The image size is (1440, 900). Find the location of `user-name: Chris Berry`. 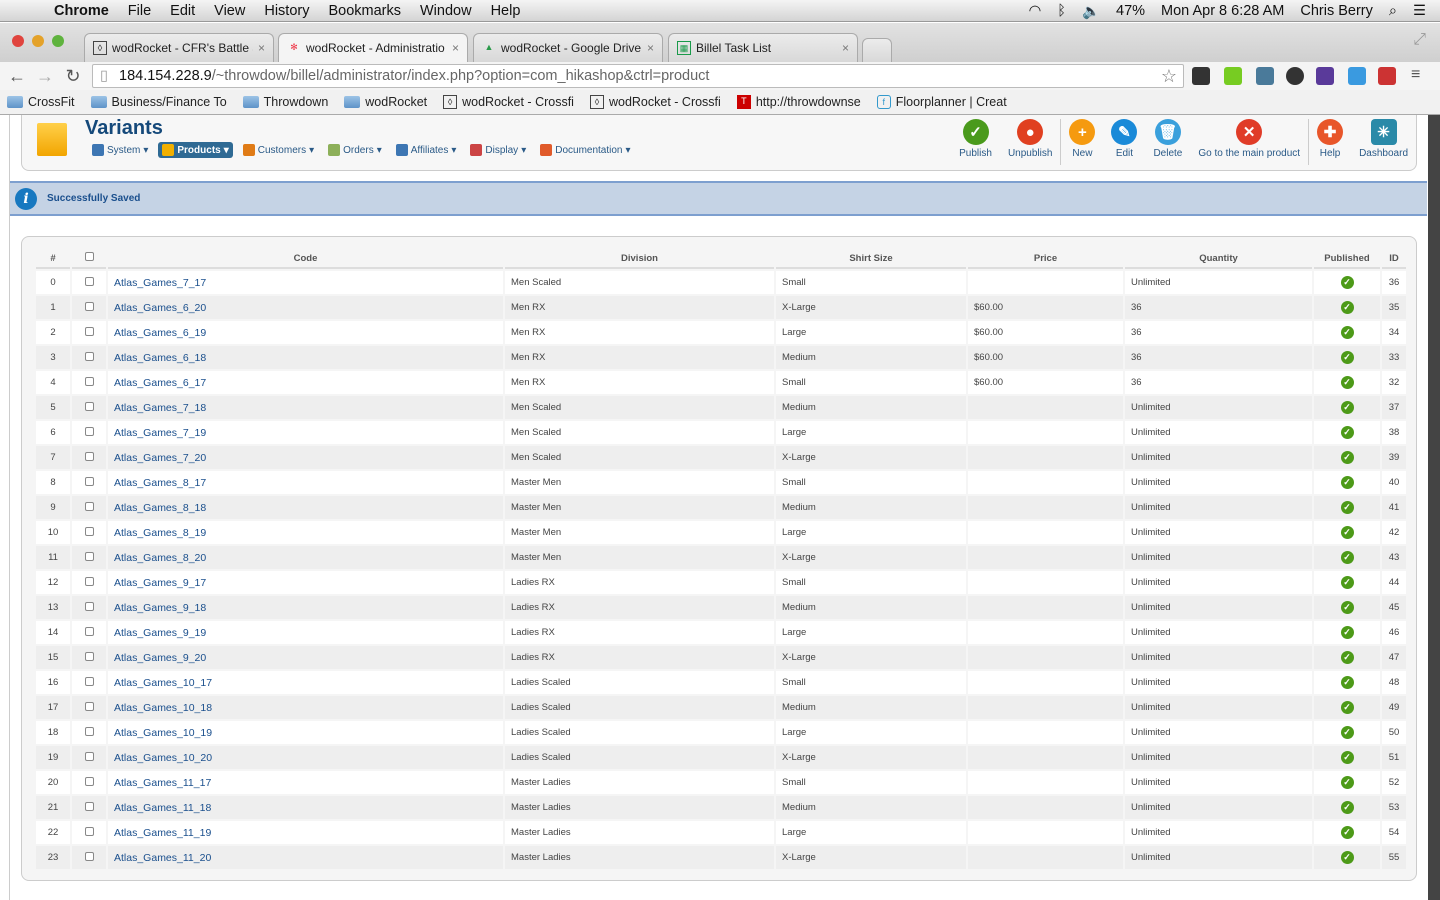

user-name: Chris Berry is located at coordinates (1336, 11).